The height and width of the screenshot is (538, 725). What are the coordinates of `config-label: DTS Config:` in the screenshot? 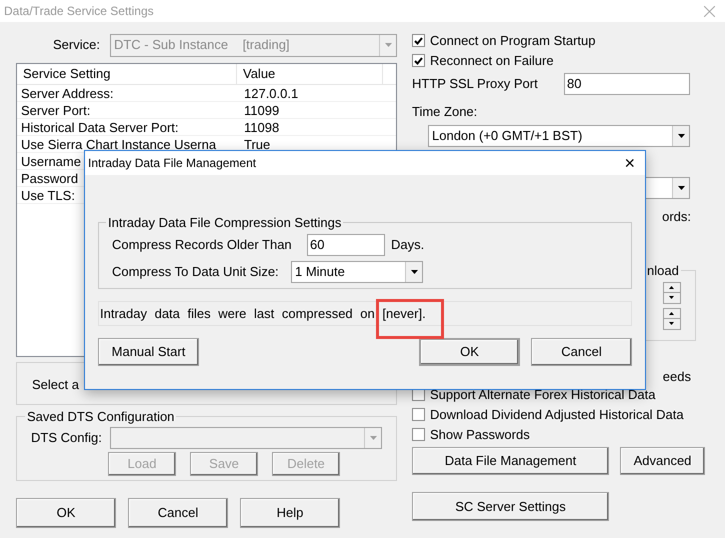 It's located at (67, 437).